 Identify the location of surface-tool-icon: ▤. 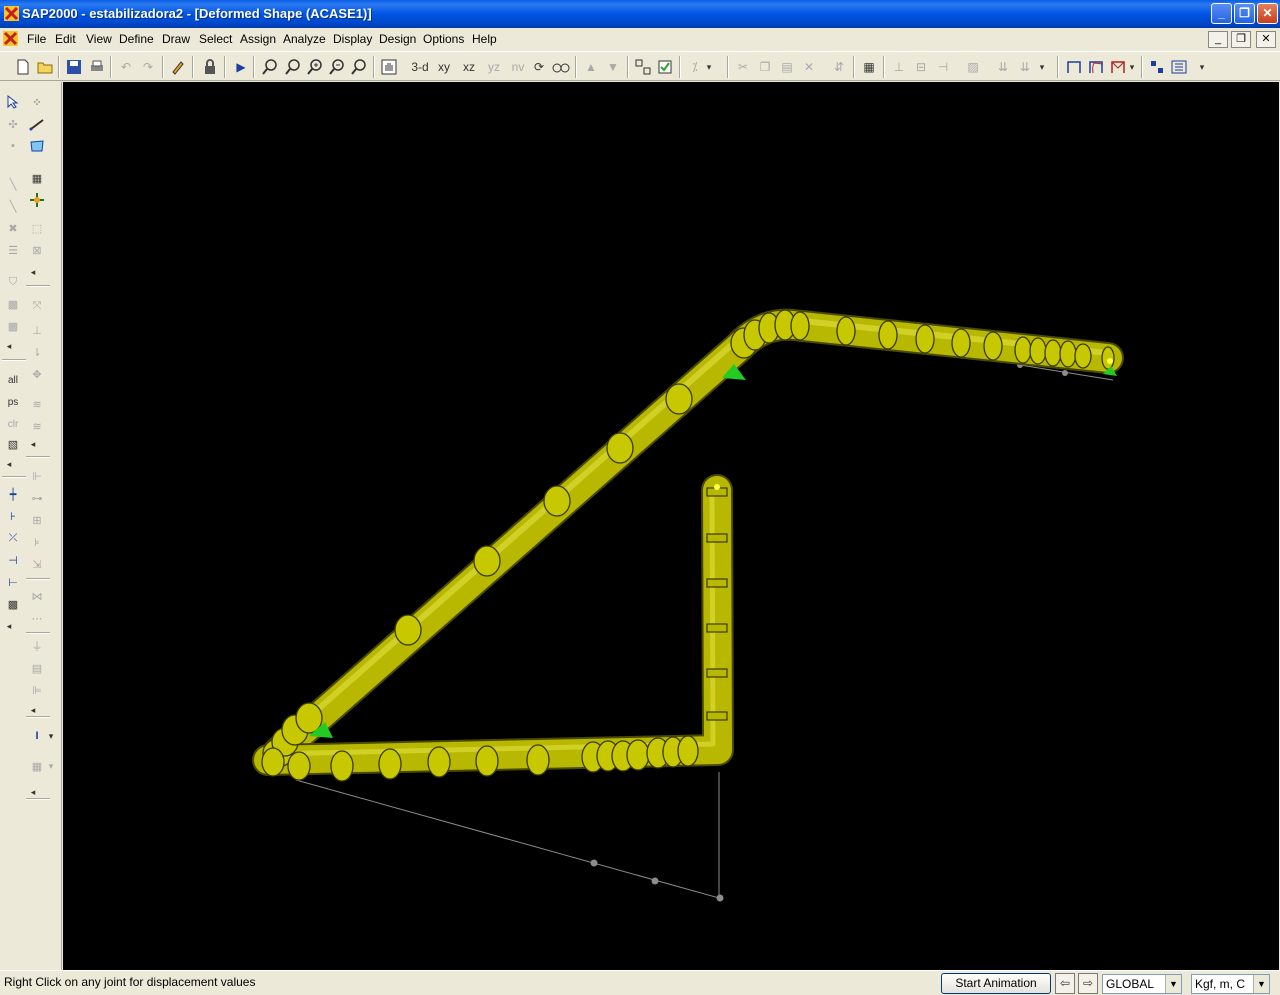
(37, 668).